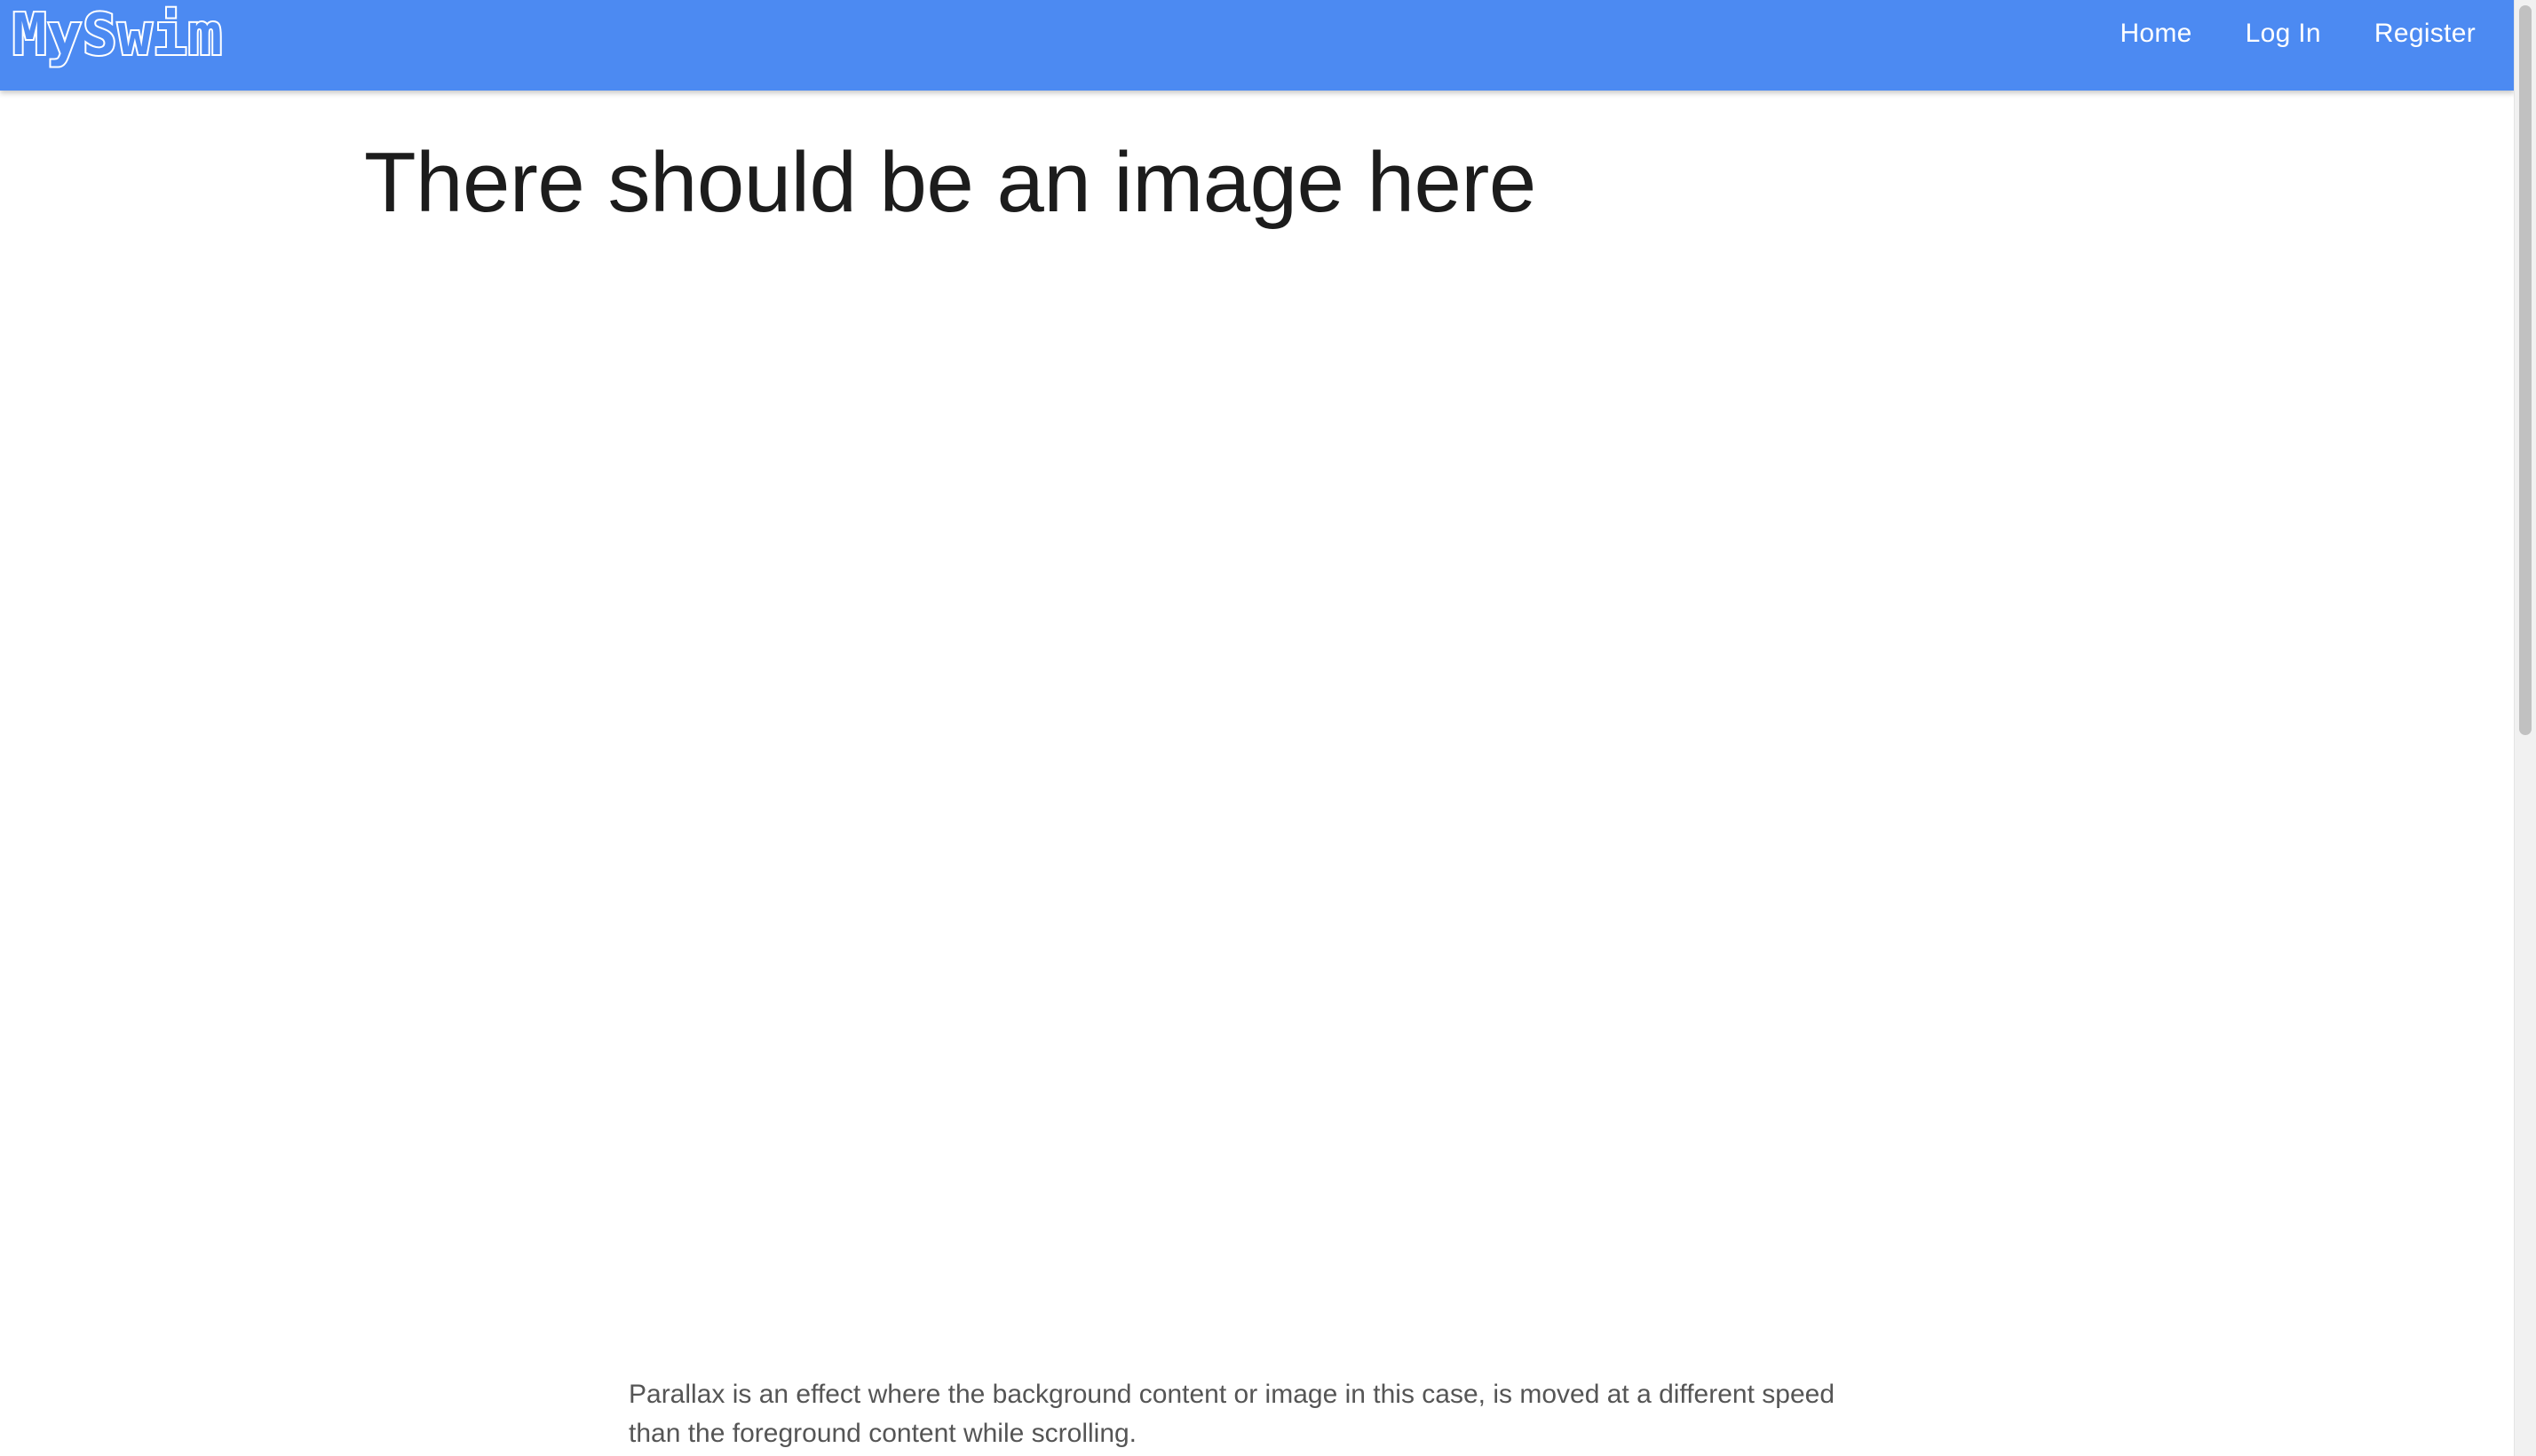 The width and height of the screenshot is (2536, 1456). I want to click on brand-logo: MySwim, so click(117, 35).